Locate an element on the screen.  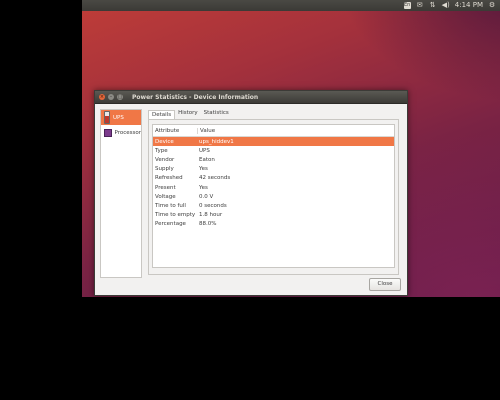
table-row: Supply Yes is located at coordinates (273, 169).